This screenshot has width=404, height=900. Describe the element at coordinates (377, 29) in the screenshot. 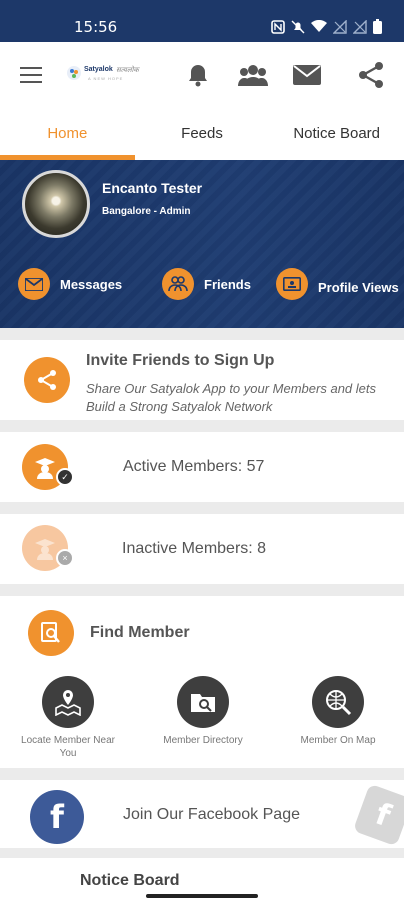

I see `battery-icon` at that location.